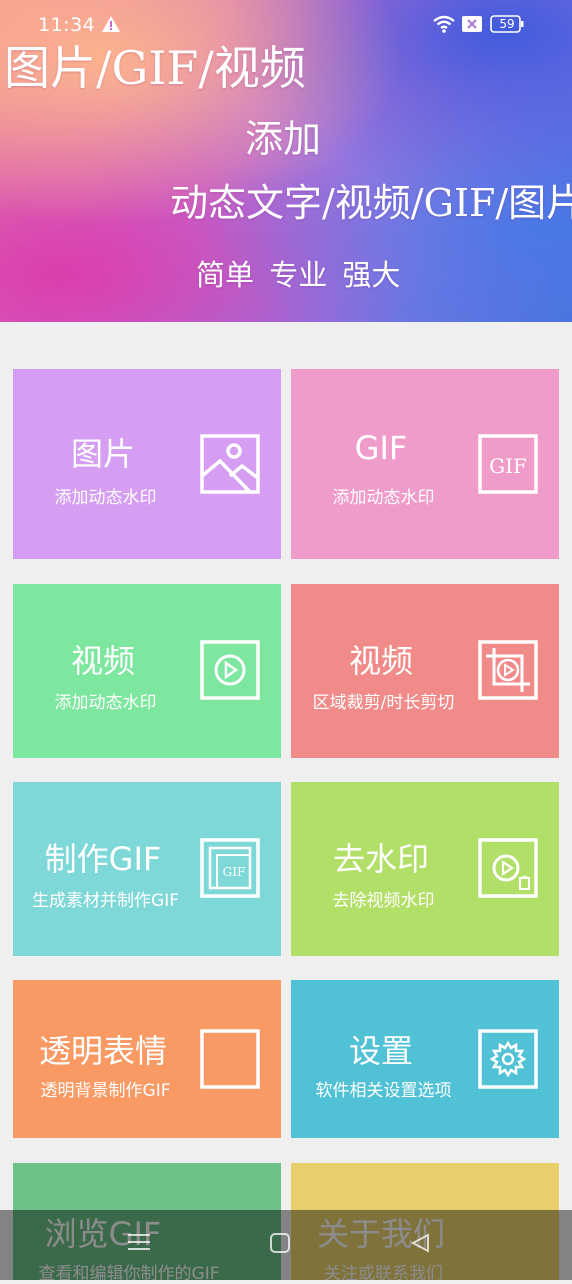  I want to click on tile-transparent-sticker: 透明表情 透明背景制作GIF, so click(147, 1059).